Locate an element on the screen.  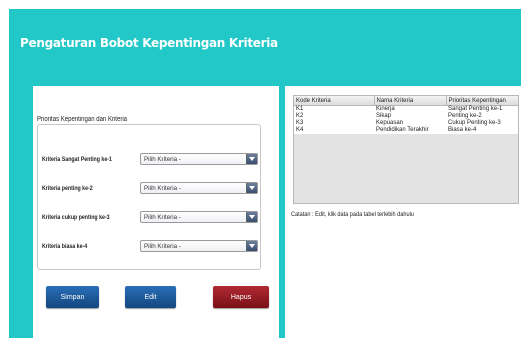
cell-code: K2 is located at coordinates (334, 116).